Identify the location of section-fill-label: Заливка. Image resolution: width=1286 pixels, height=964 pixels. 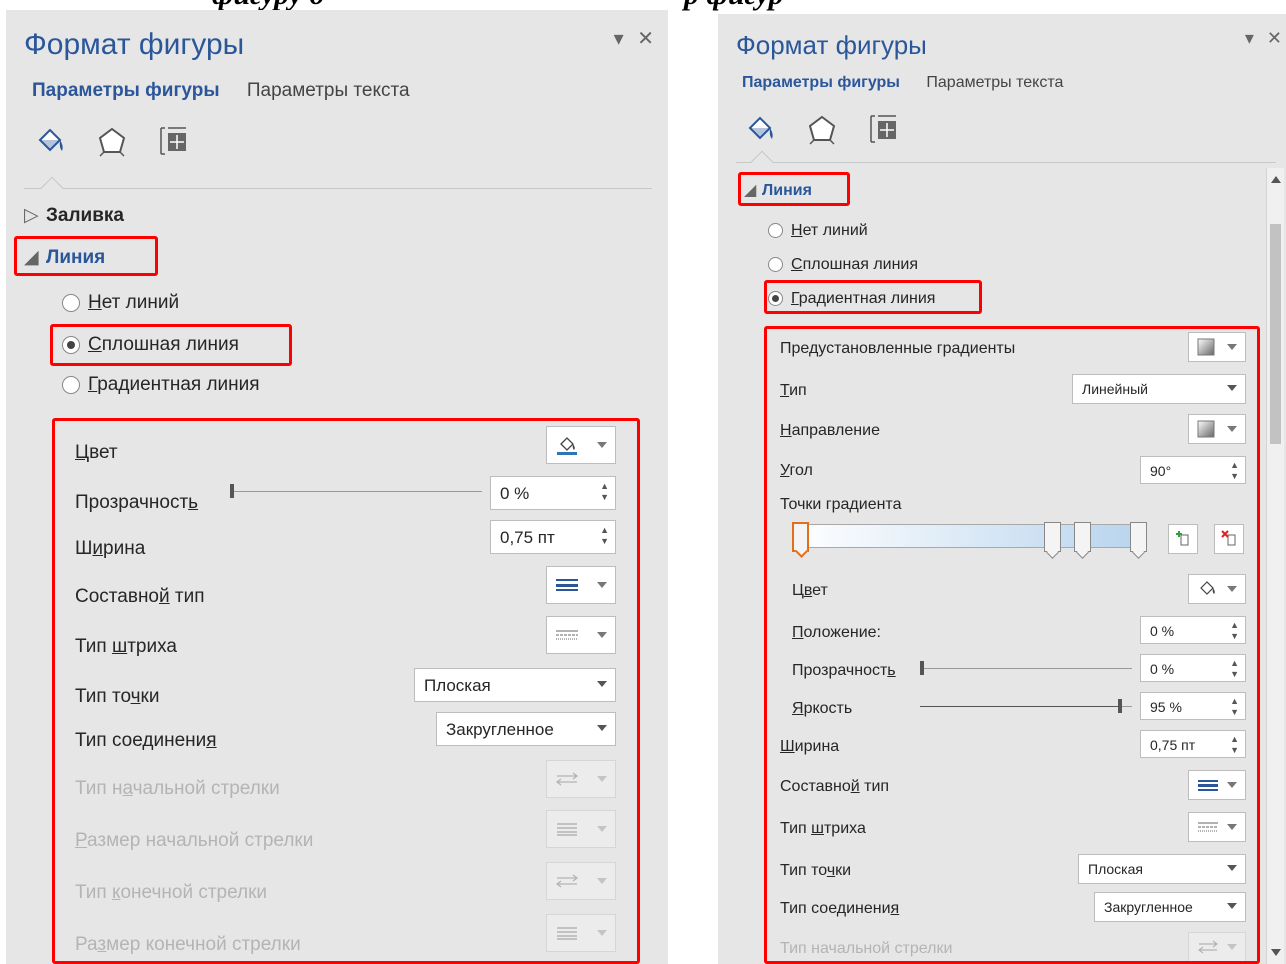
(85, 215).